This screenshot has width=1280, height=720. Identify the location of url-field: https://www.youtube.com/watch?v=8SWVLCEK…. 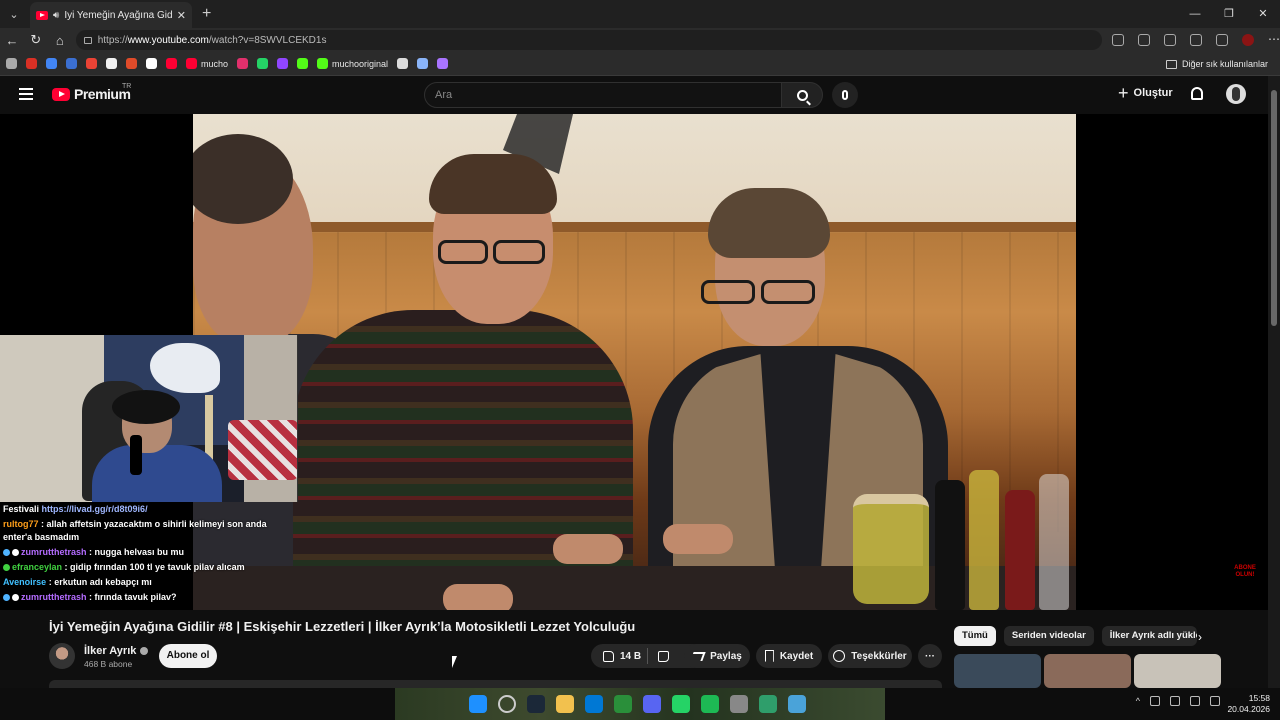
(588, 40).